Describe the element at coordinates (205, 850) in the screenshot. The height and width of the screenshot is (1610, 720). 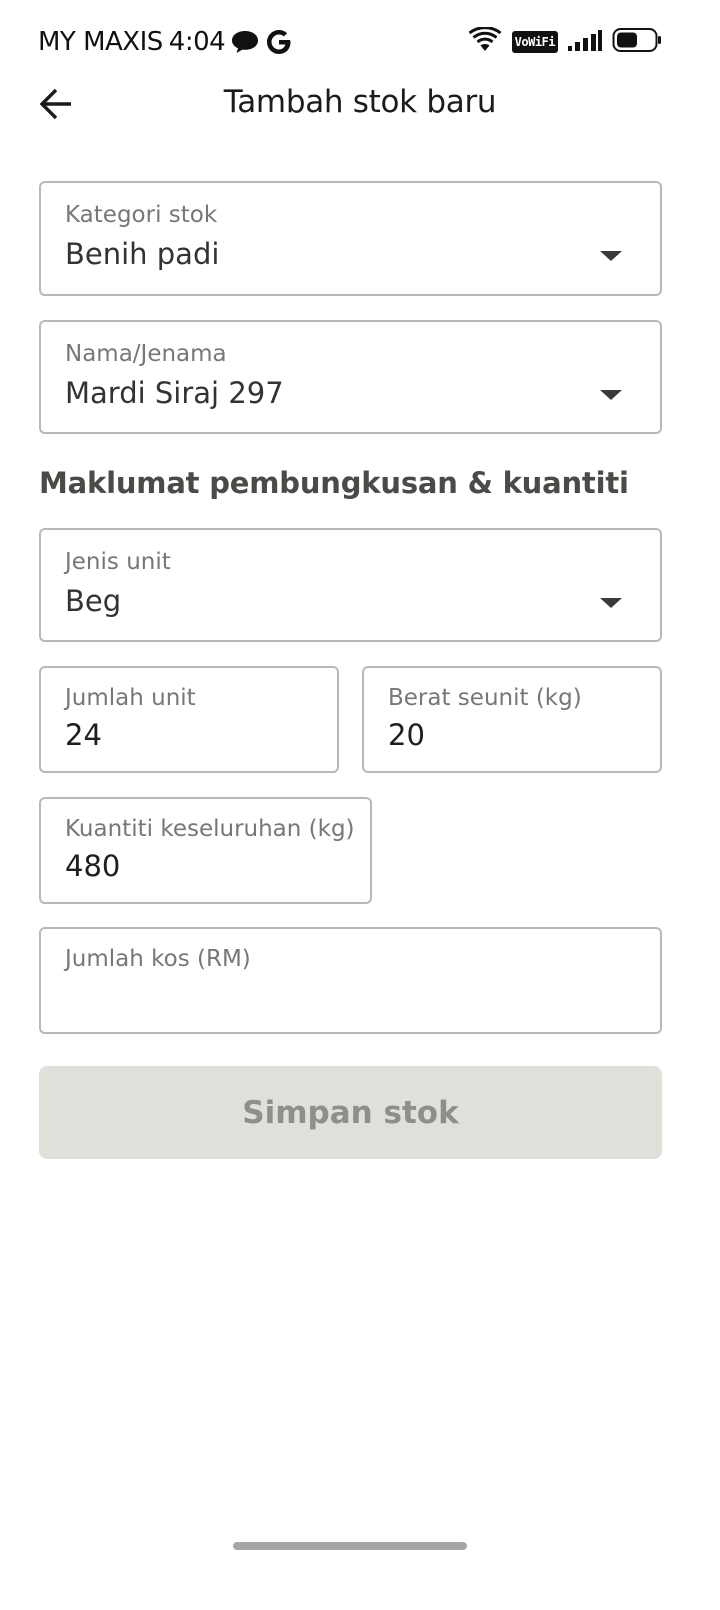
I see `total-quantity-field: Kuantiti keseluruhan (kg) 480` at that location.